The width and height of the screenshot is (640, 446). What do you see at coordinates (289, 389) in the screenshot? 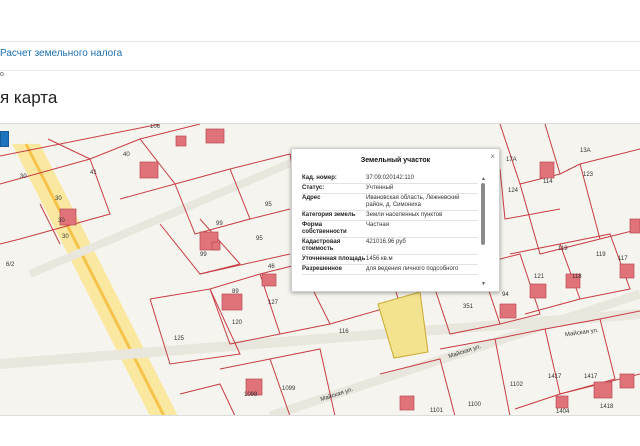
I see `parcel-number: 1099` at bounding box center [289, 389].